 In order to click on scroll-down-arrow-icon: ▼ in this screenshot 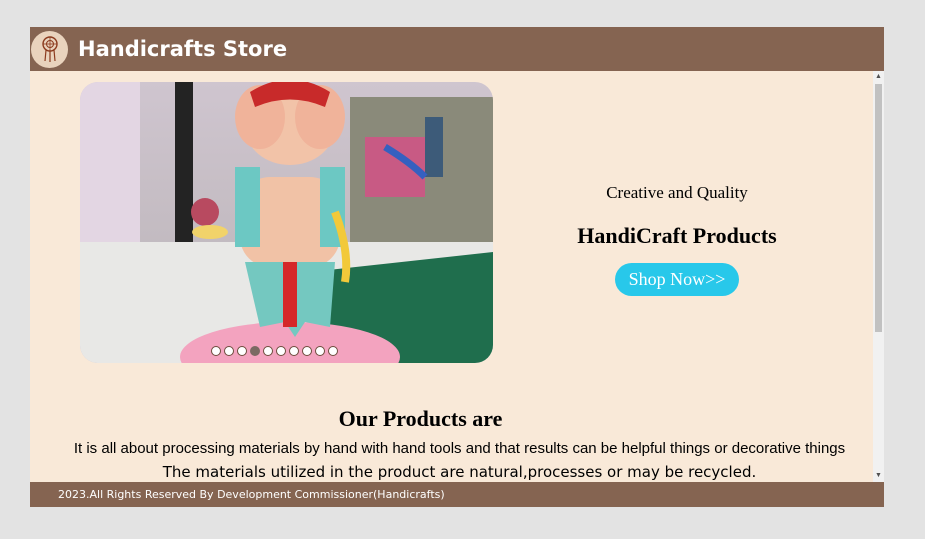, I will do `click(878, 476)`.